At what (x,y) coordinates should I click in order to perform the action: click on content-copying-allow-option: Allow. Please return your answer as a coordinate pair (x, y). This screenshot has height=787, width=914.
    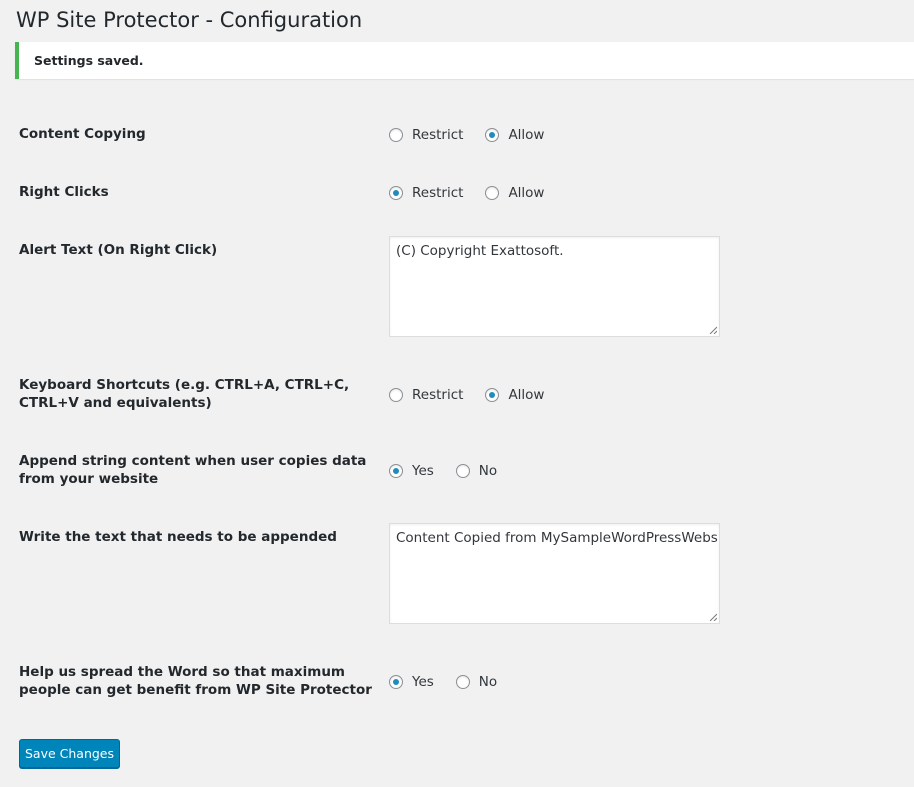
    Looking at the image, I should click on (514, 135).